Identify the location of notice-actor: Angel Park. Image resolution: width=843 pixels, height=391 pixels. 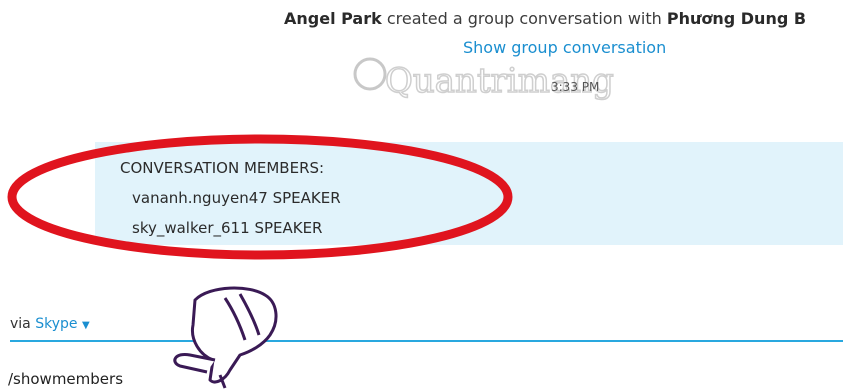
(333, 18).